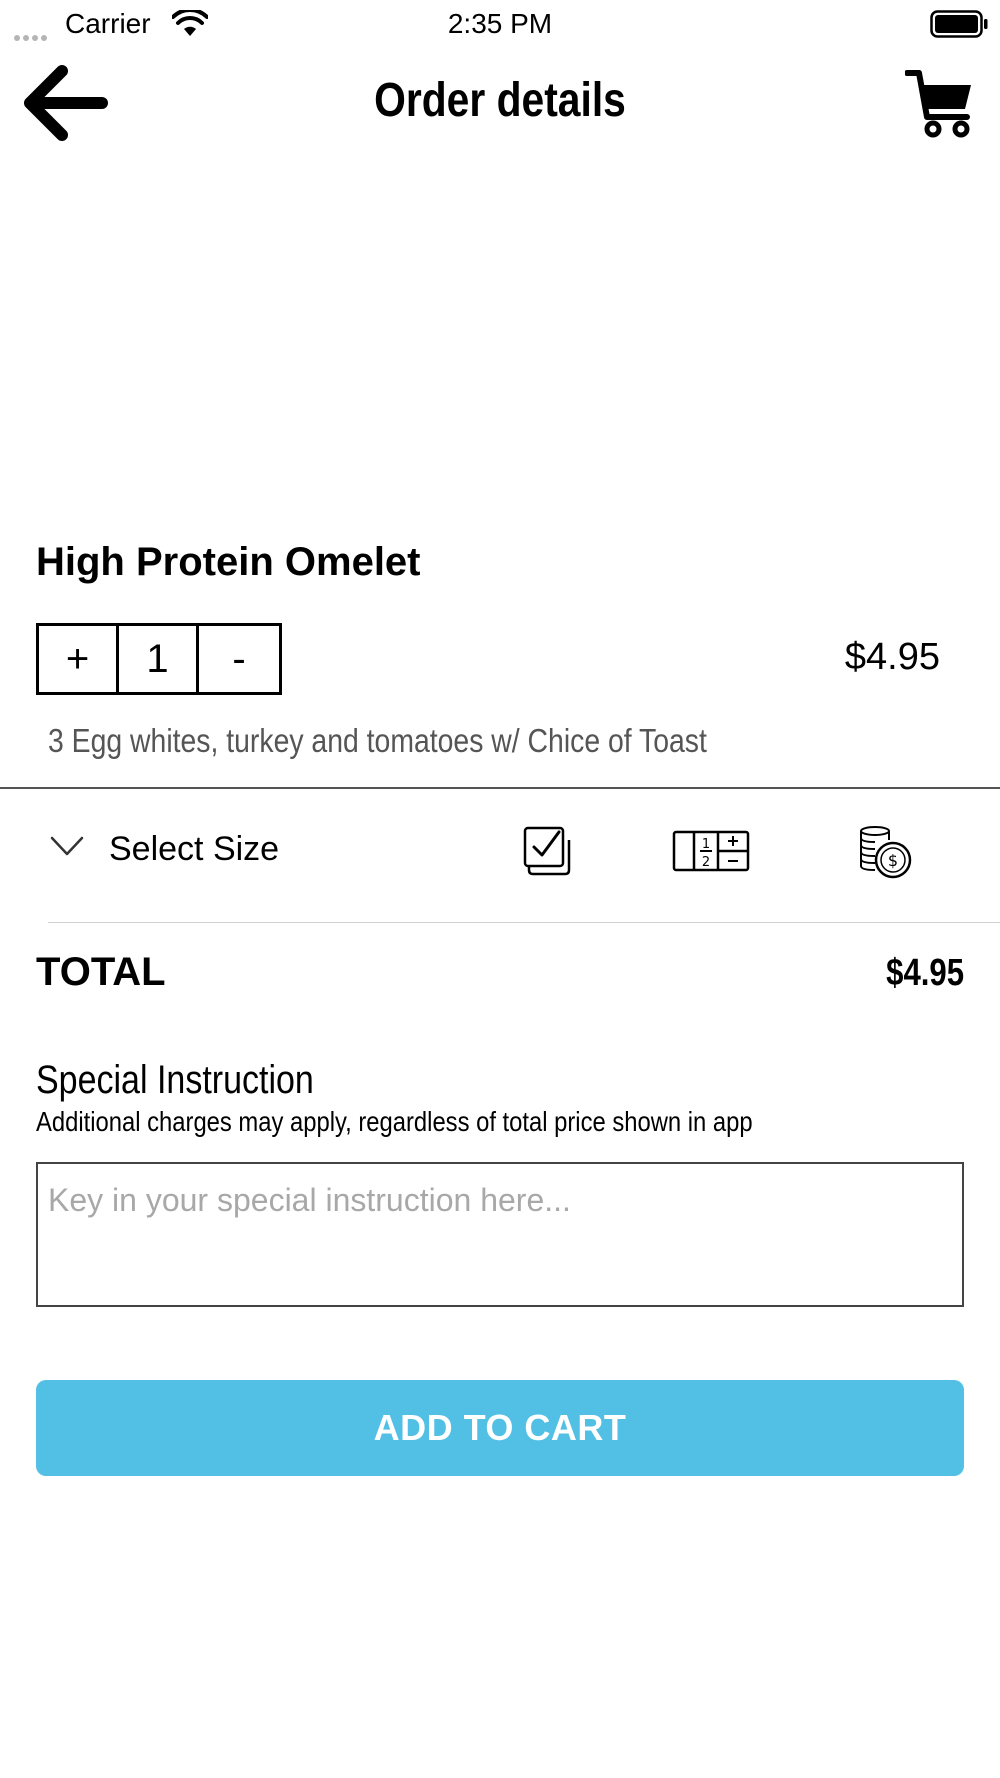  What do you see at coordinates (500, 1234) in the screenshot?
I see `special-instruction-input` at bounding box center [500, 1234].